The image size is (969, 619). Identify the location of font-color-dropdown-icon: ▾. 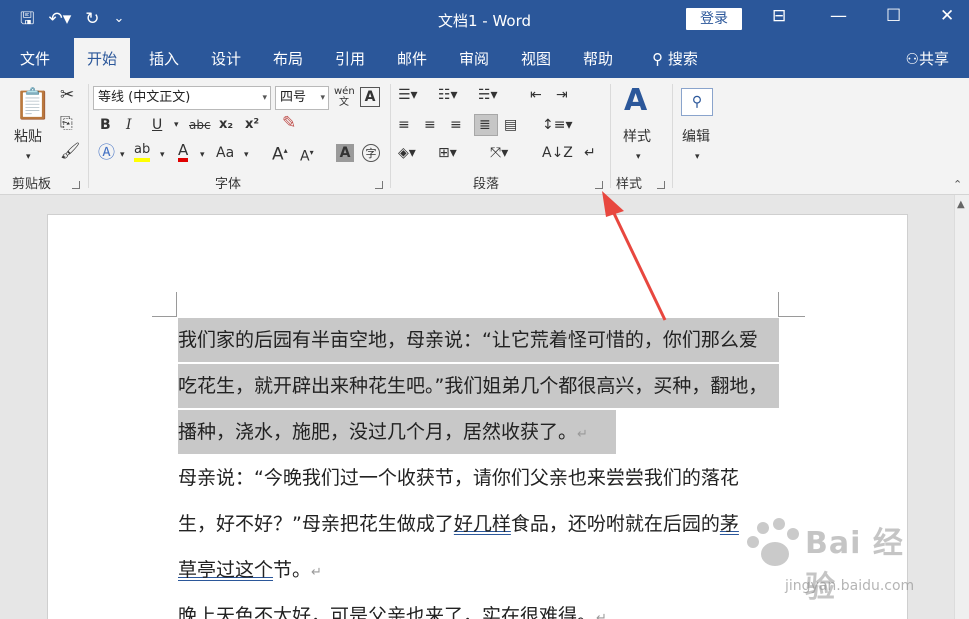
(202, 155).